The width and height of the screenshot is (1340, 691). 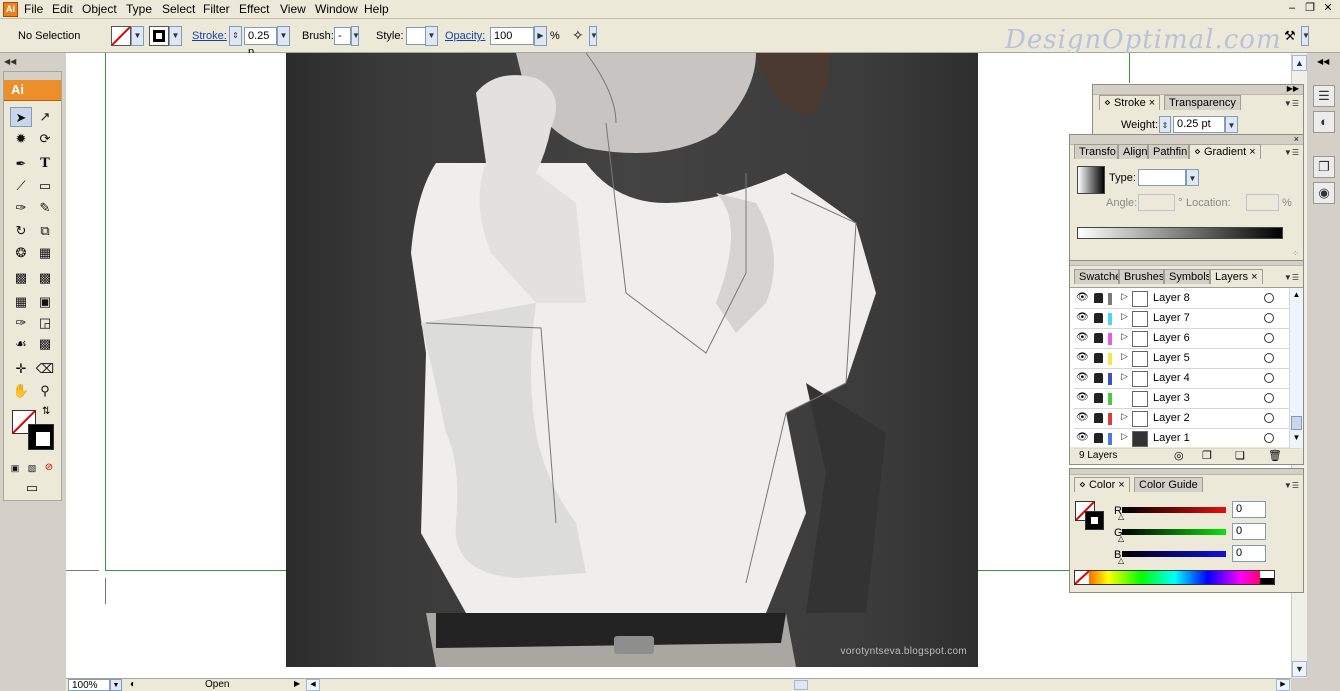 What do you see at coordinates (1171, 298) in the screenshot?
I see `layer-name: Layer 8` at bounding box center [1171, 298].